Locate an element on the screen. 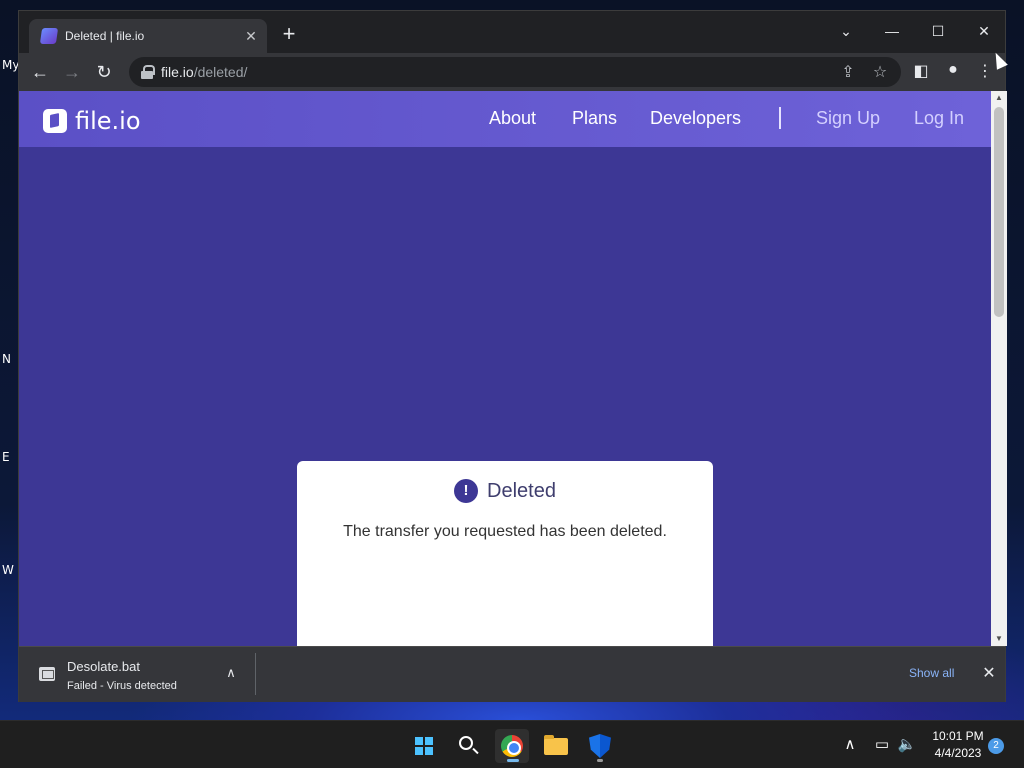  nav-plans: Plans is located at coordinates (594, 118).